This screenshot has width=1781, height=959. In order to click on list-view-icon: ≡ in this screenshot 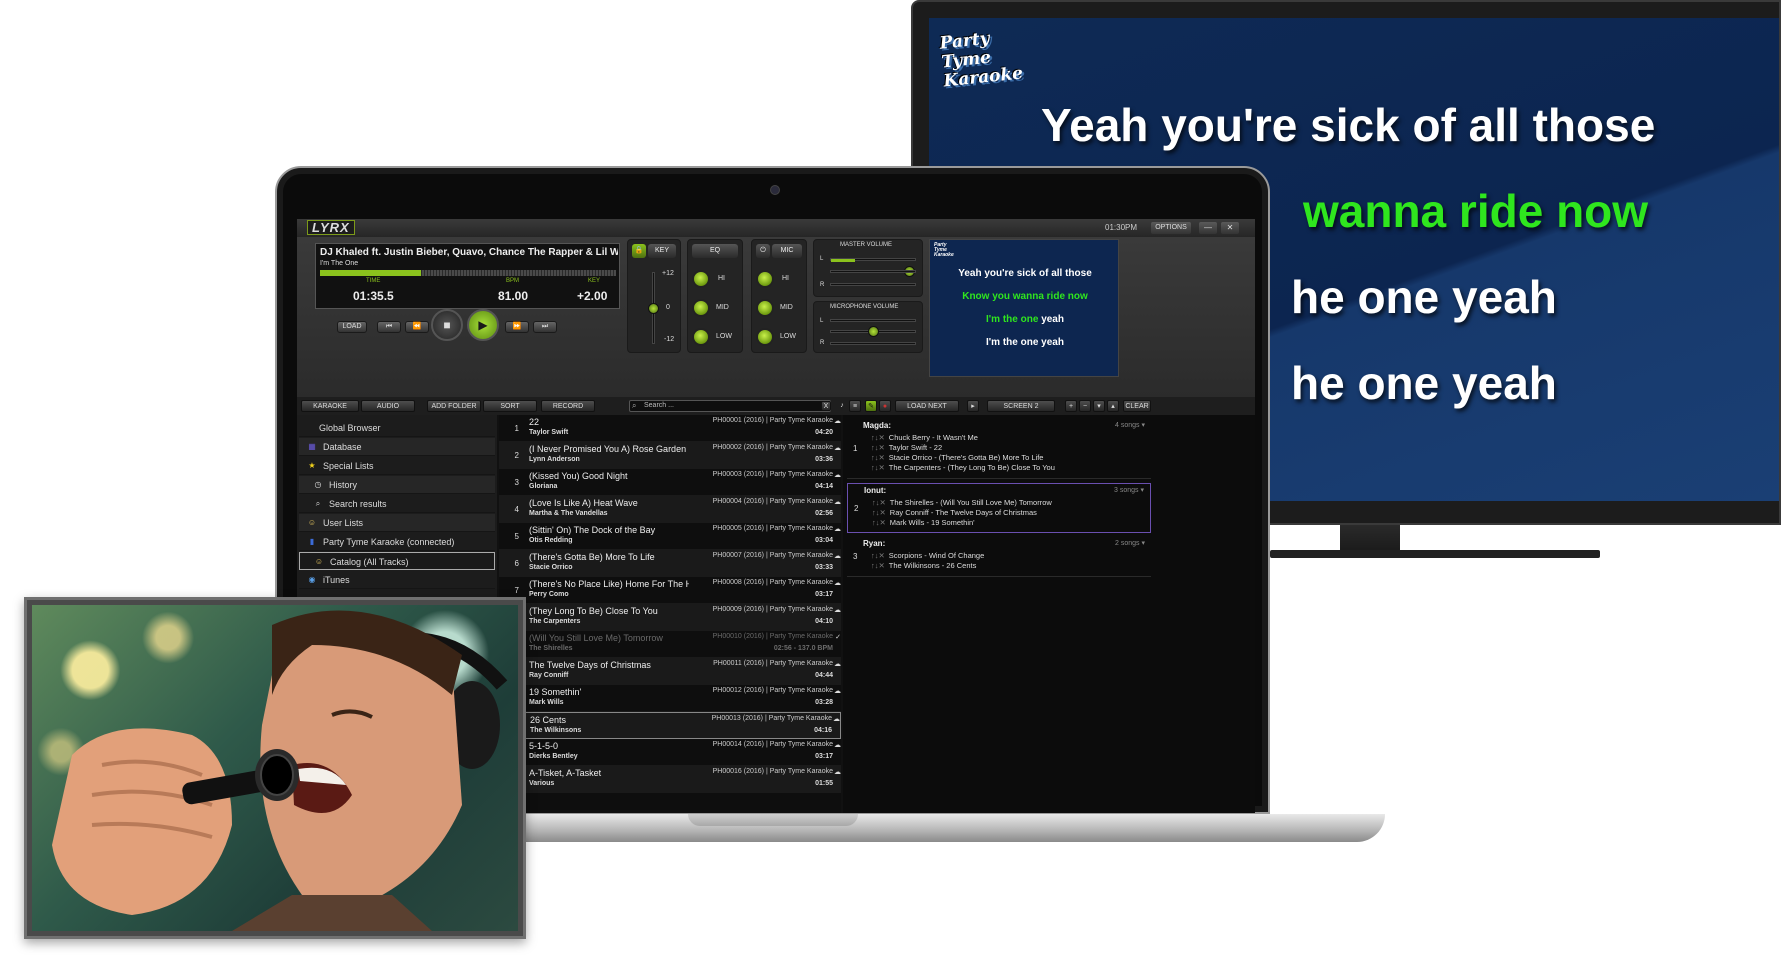, I will do `click(855, 406)`.